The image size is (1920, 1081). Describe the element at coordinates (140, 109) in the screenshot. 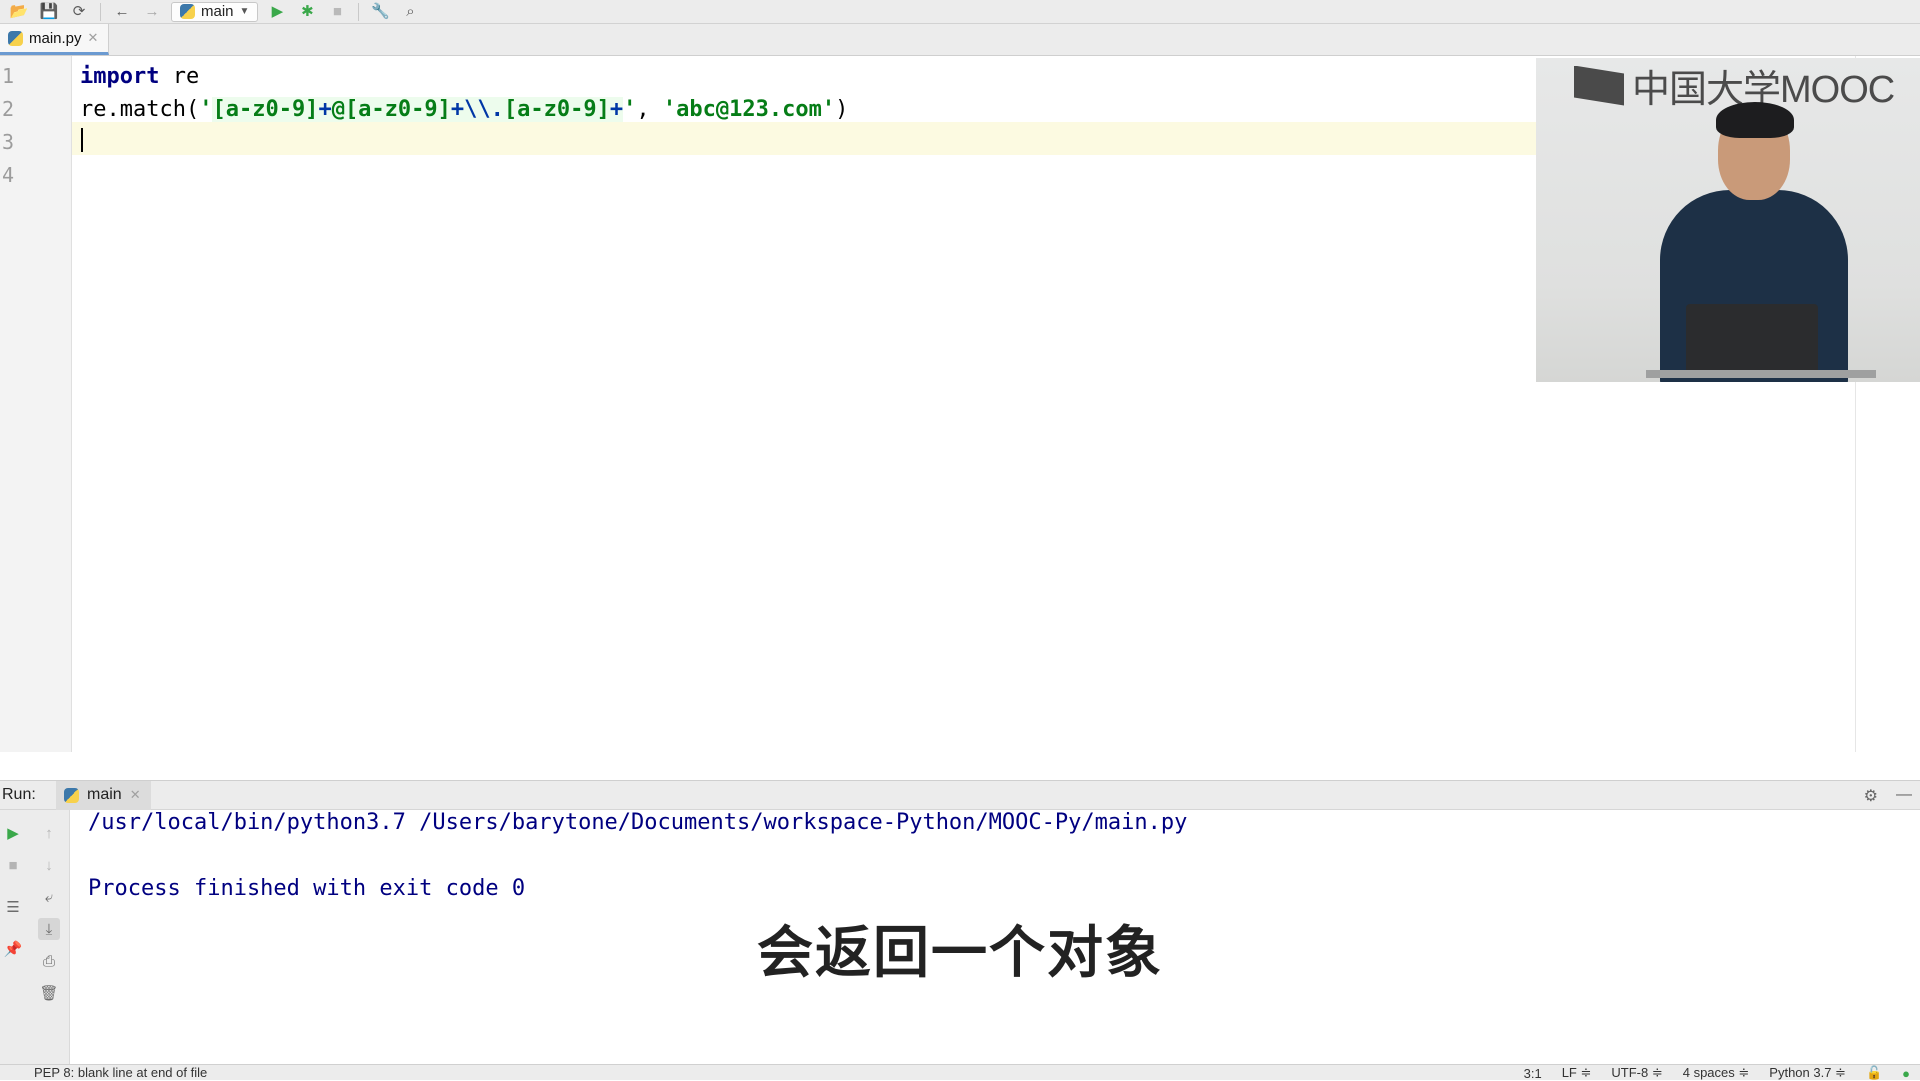

I see `code-text: re.match(` at that location.